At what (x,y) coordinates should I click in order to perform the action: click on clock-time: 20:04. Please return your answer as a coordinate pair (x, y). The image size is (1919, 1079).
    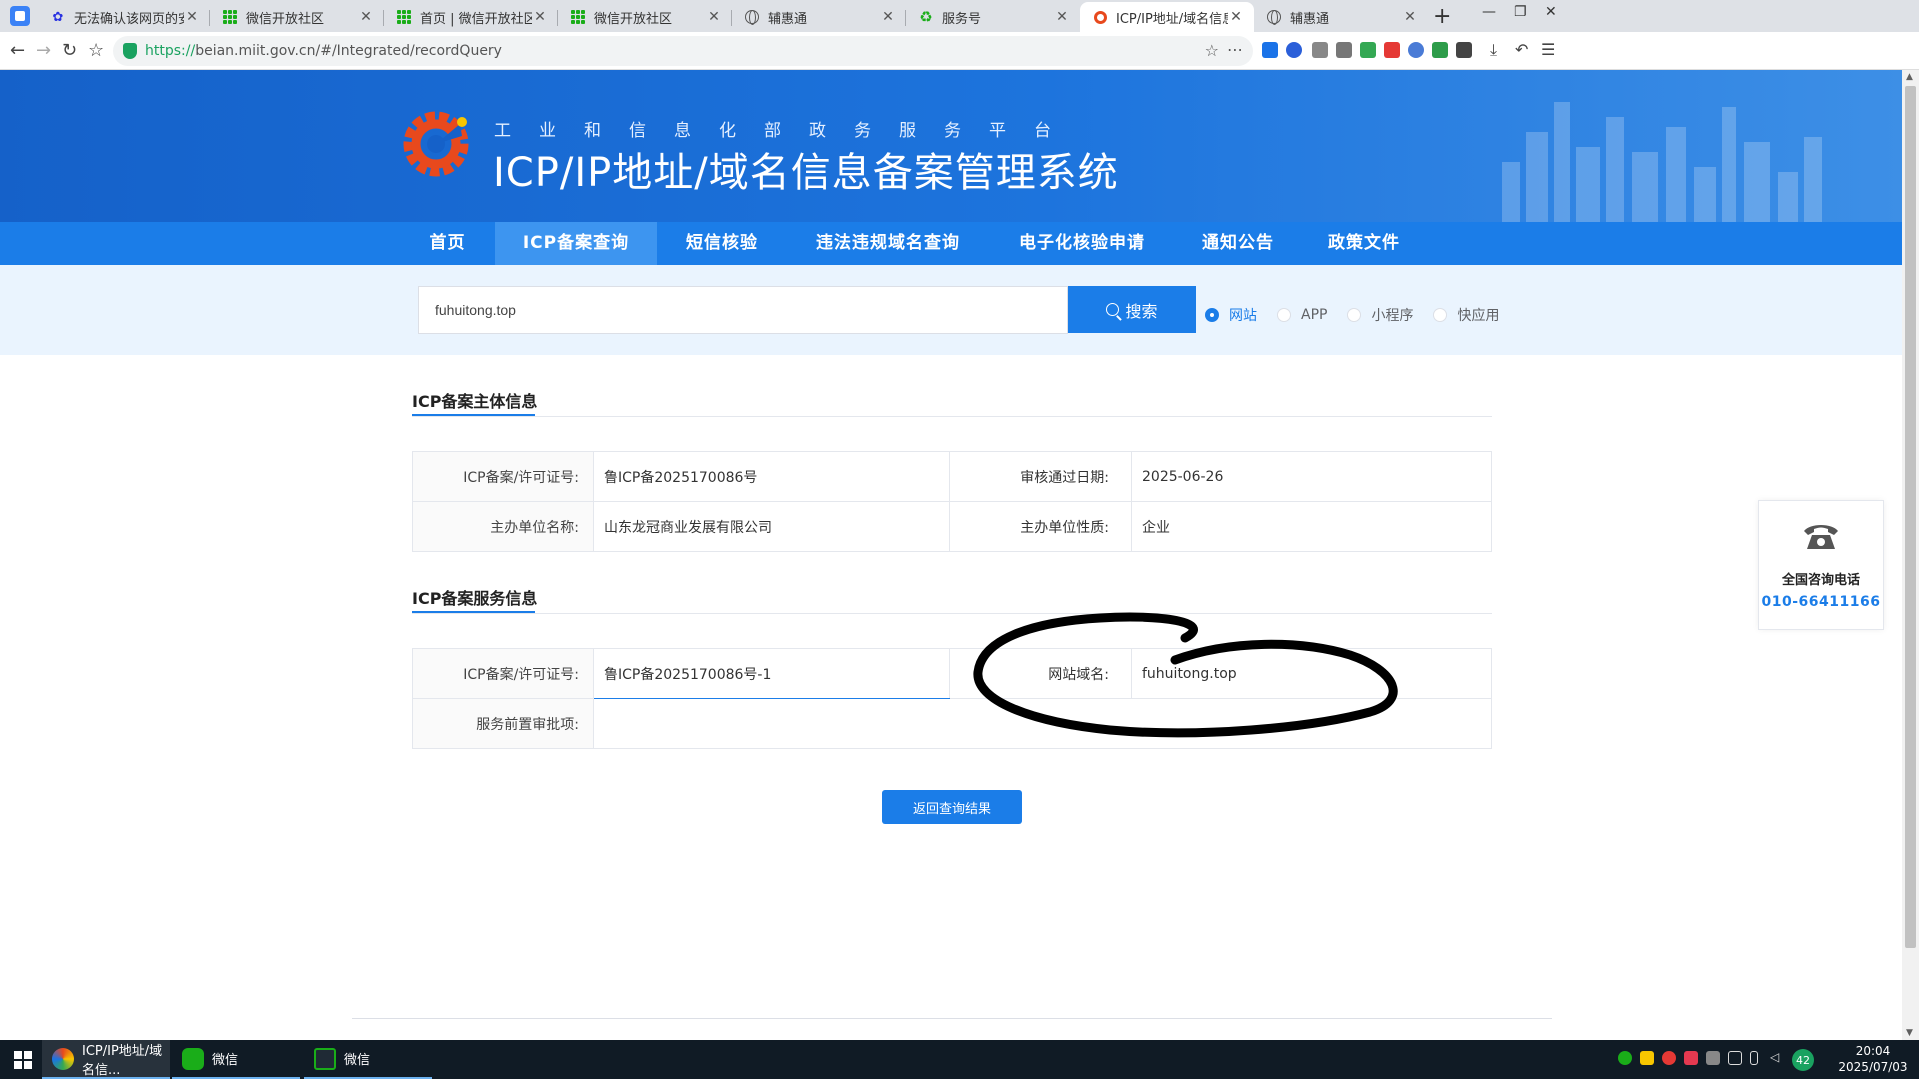
    Looking at the image, I should click on (1873, 1051).